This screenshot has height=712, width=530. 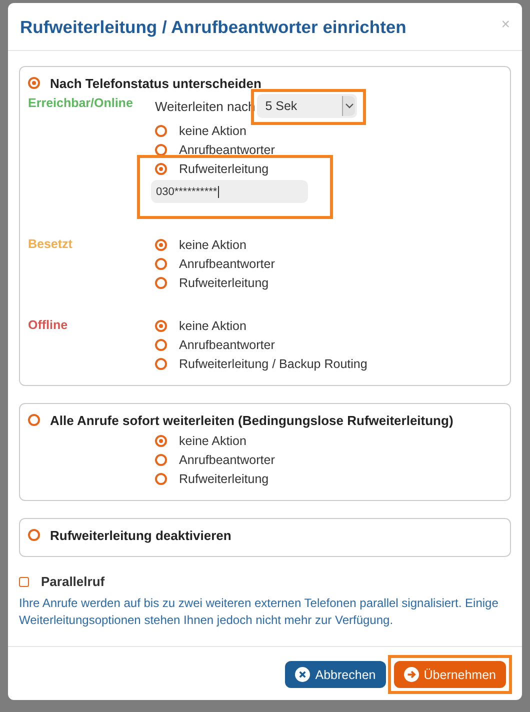 I want to click on status-label: Erreichbar/Online, so click(x=80, y=103).